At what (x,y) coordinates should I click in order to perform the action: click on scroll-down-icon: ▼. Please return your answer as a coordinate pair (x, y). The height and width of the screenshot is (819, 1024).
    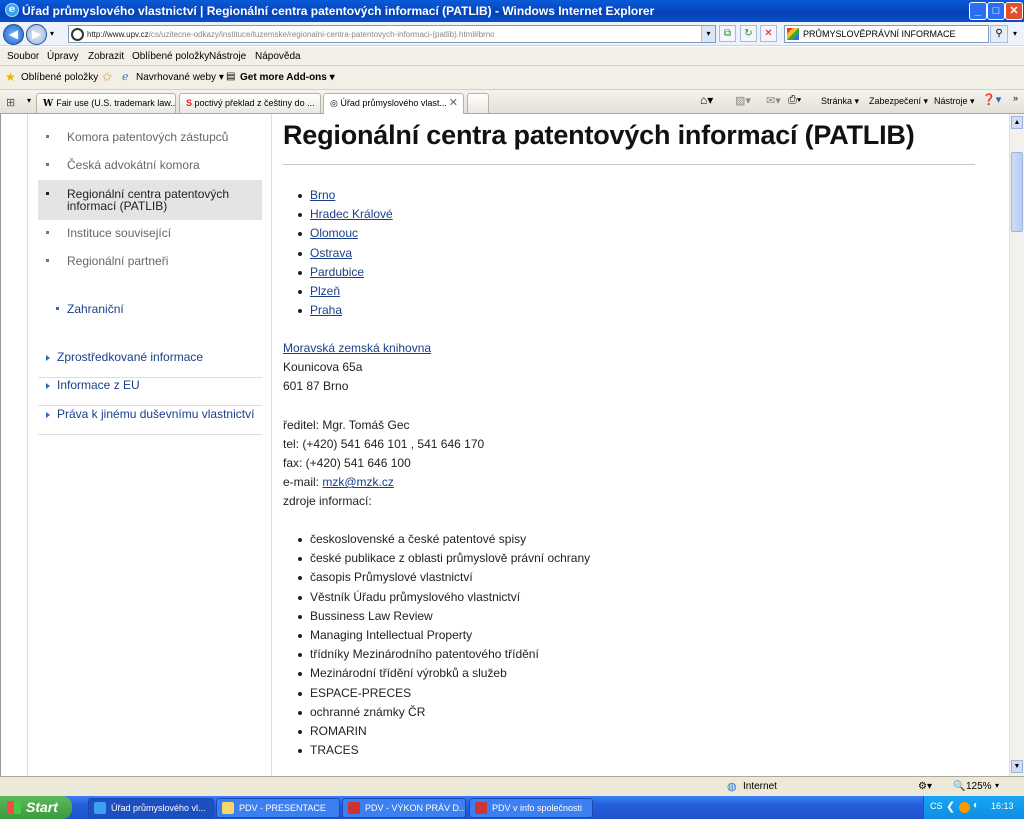
    Looking at the image, I should click on (1017, 766).